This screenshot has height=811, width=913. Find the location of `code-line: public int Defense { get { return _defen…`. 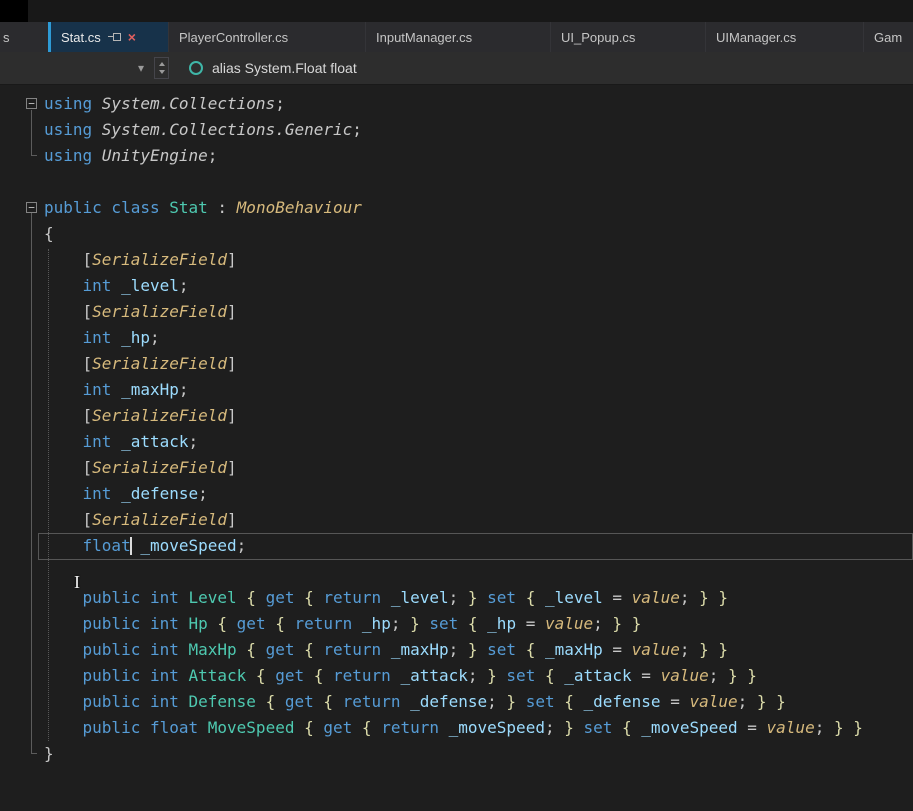

code-line: public int Defense { get { return _defen… is located at coordinates (456, 702).